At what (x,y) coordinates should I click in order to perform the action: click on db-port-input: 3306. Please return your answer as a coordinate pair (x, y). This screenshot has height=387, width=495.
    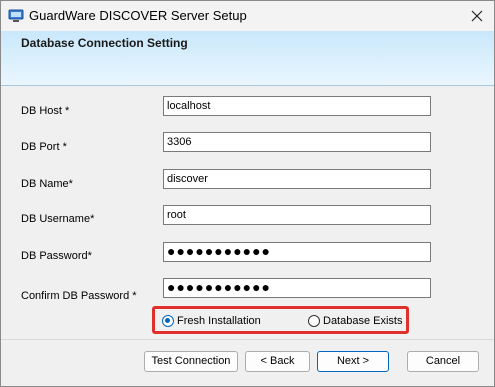
    Looking at the image, I should click on (297, 142).